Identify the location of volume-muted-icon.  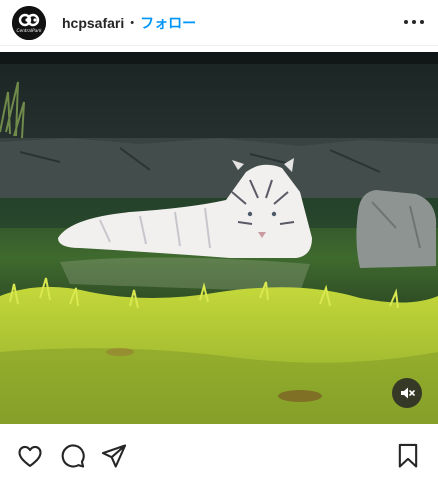
(408, 393).